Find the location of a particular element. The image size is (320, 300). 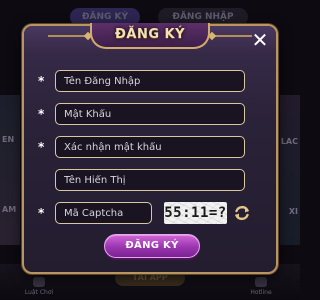

rules-icon is located at coordinates (39, 282).